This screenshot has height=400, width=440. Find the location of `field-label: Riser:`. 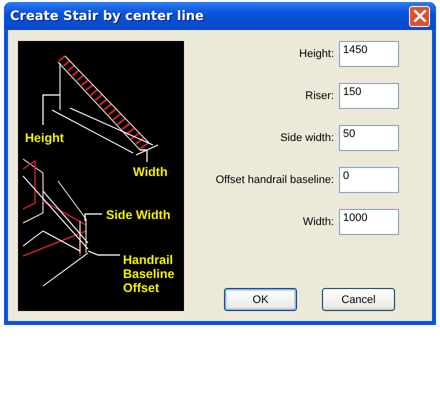

field-label: Riser: is located at coordinates (319, 96).